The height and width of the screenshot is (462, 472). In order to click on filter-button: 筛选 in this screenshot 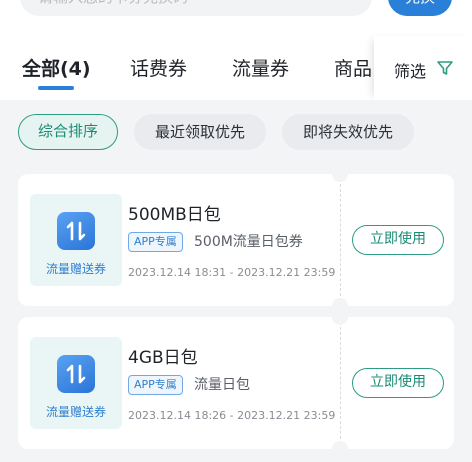, I will do `click(423, 68)`.